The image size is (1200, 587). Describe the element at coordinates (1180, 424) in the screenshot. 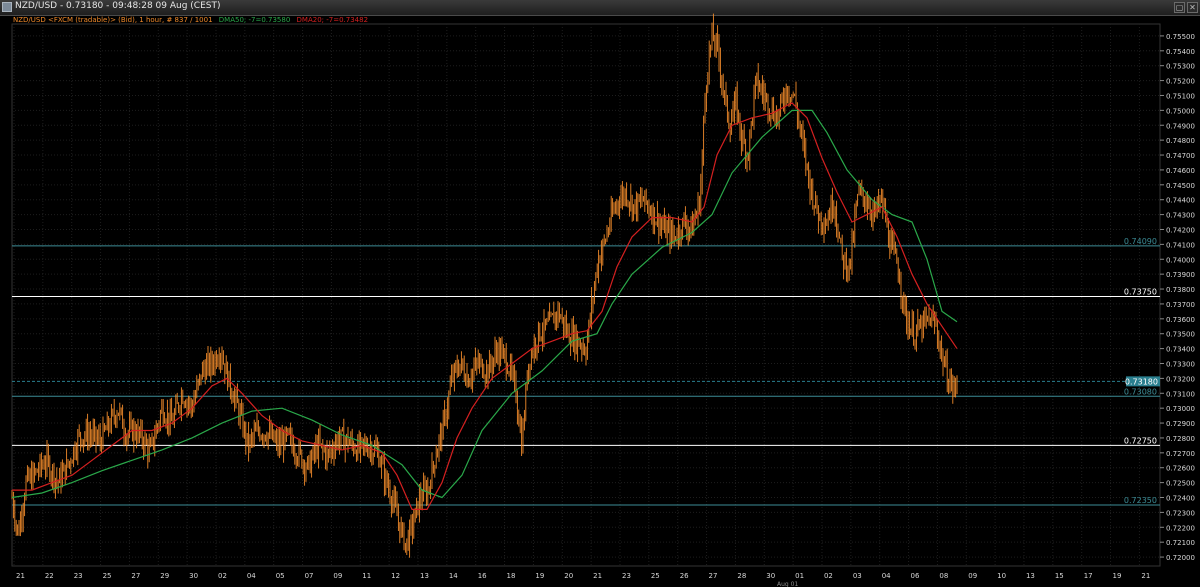

I see `y-tick-label: 0.72900` at that location.